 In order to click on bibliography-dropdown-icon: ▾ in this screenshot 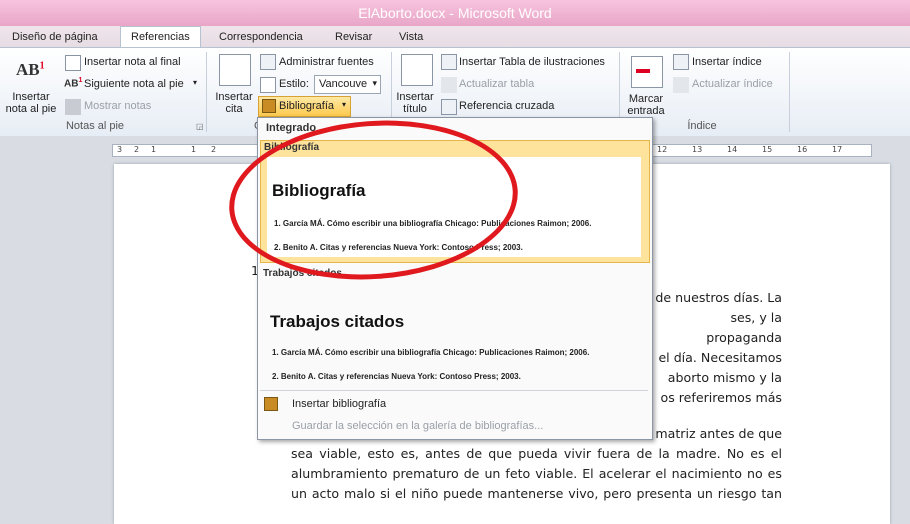, I will do `click(343, 104)`.